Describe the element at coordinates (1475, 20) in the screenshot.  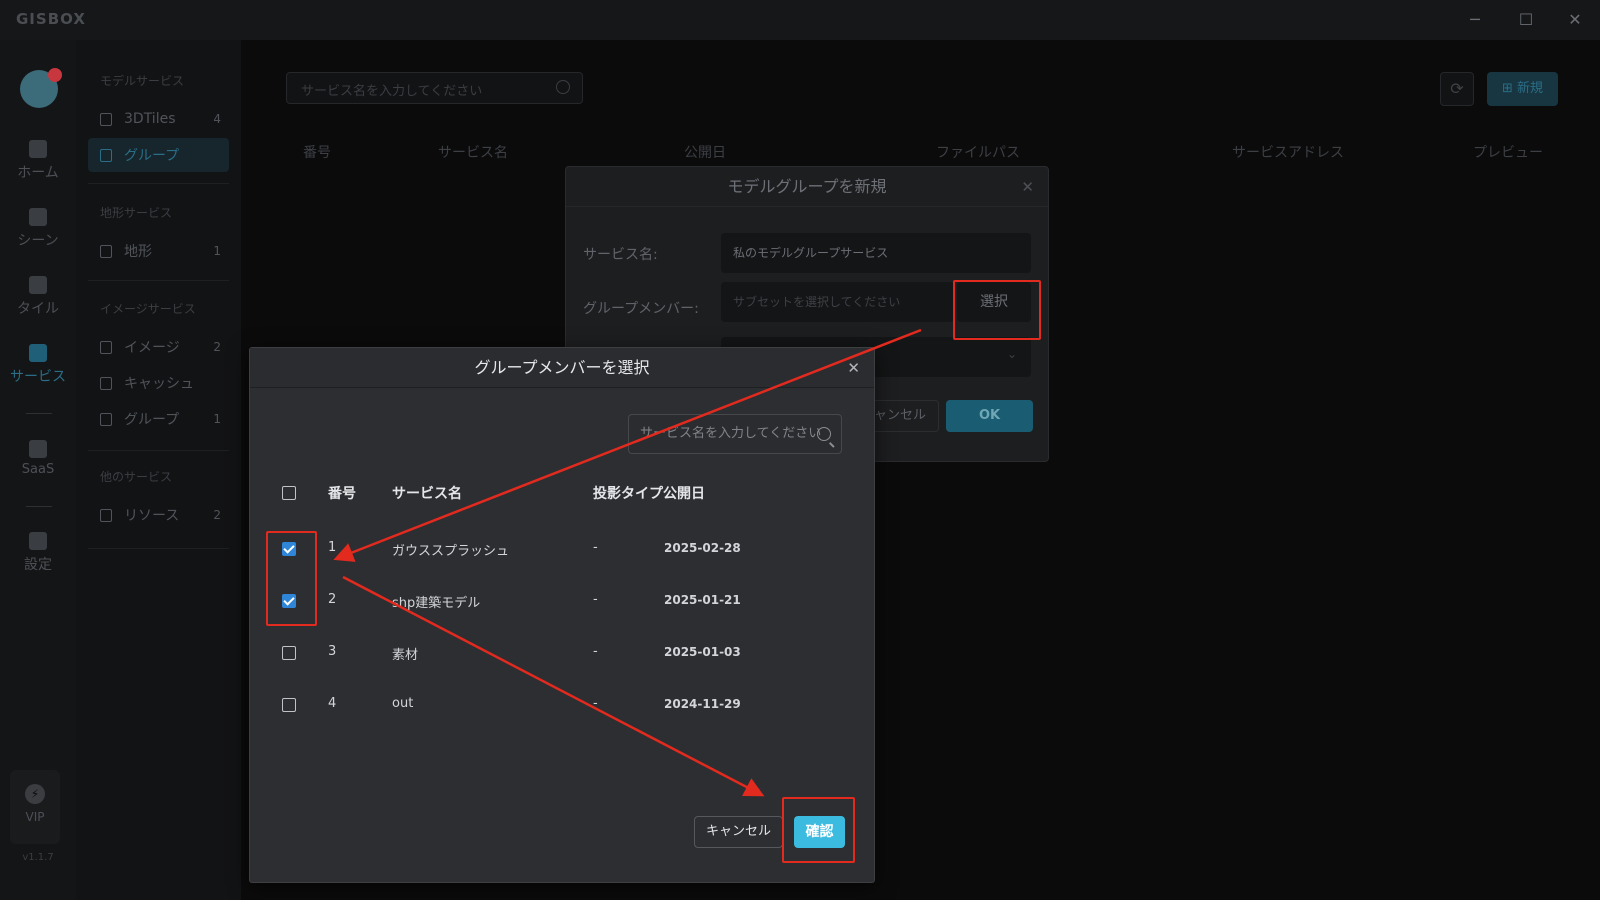
I see `minimize-icon: ─` at that location.